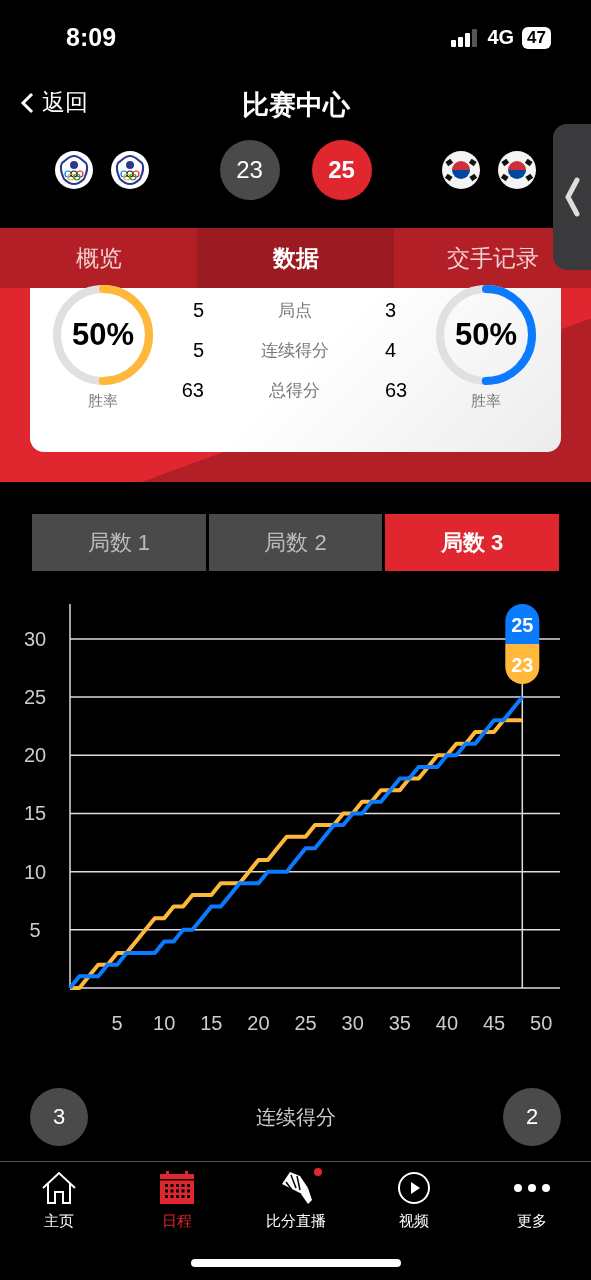 This screenshot has height=1280, width=591. Describe the element at coordinates (531, 1188) in the screenshot. I see `more-icon` at that location.